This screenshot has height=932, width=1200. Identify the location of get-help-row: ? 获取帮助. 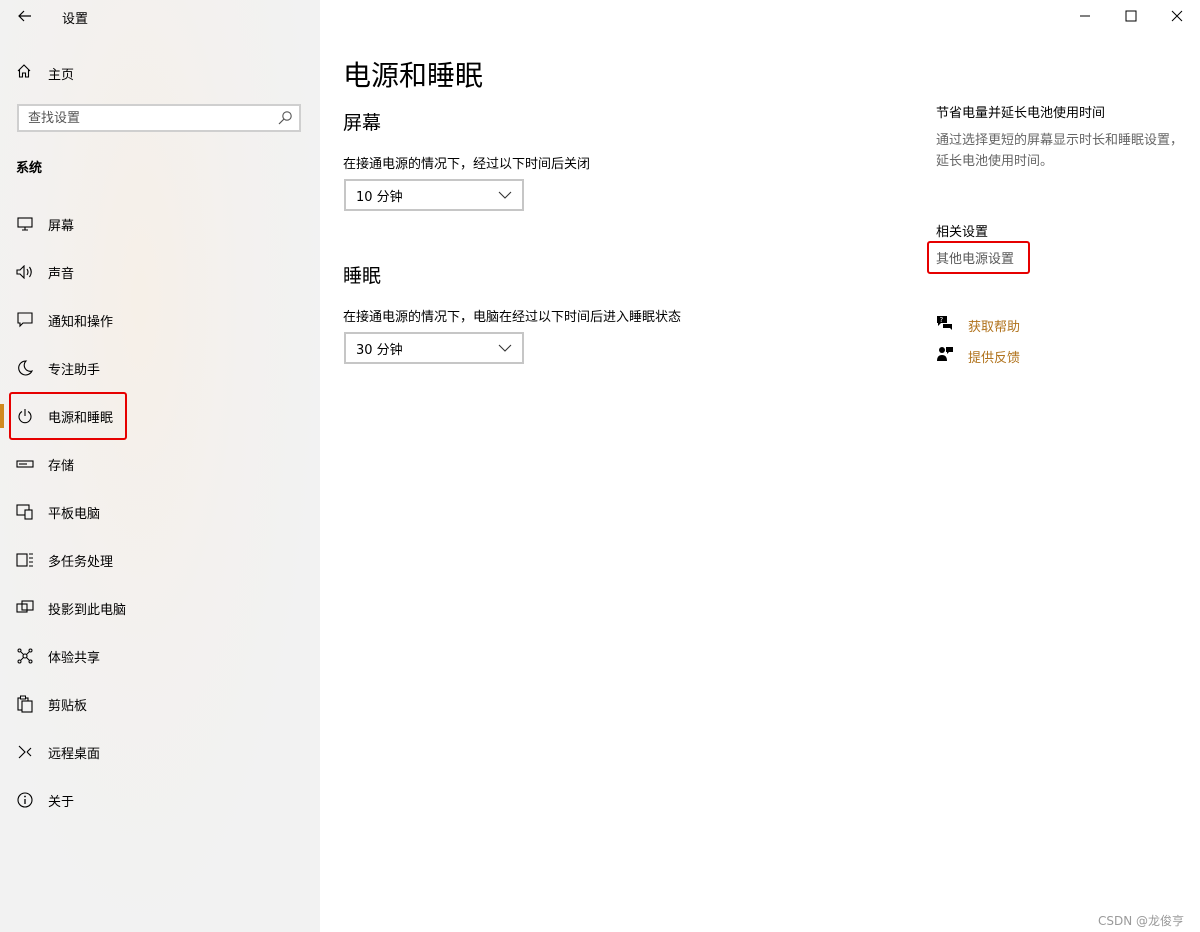
(978, 325).